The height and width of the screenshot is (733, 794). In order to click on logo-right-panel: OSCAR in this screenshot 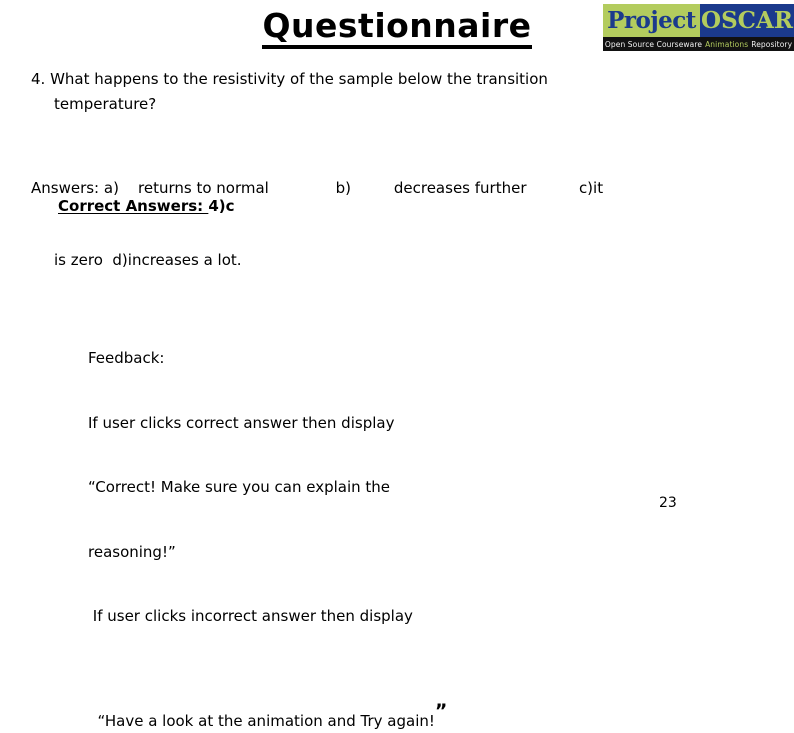, I will do `click(747, 20)`.